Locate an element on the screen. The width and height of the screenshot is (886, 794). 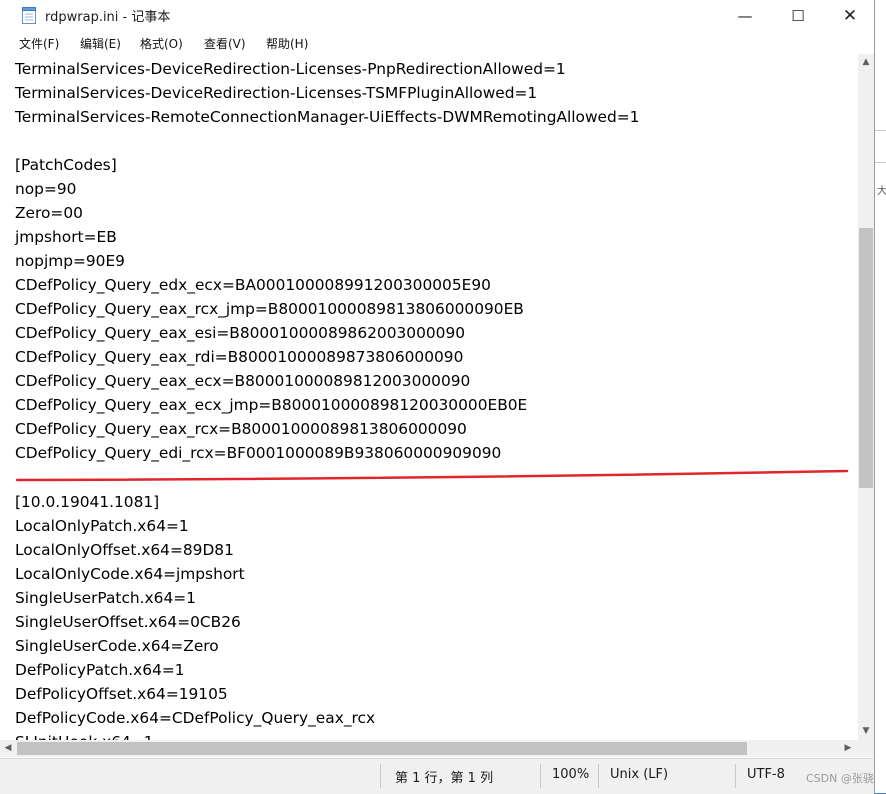
zoom-level: 100% is located at coordinates (571, 774).